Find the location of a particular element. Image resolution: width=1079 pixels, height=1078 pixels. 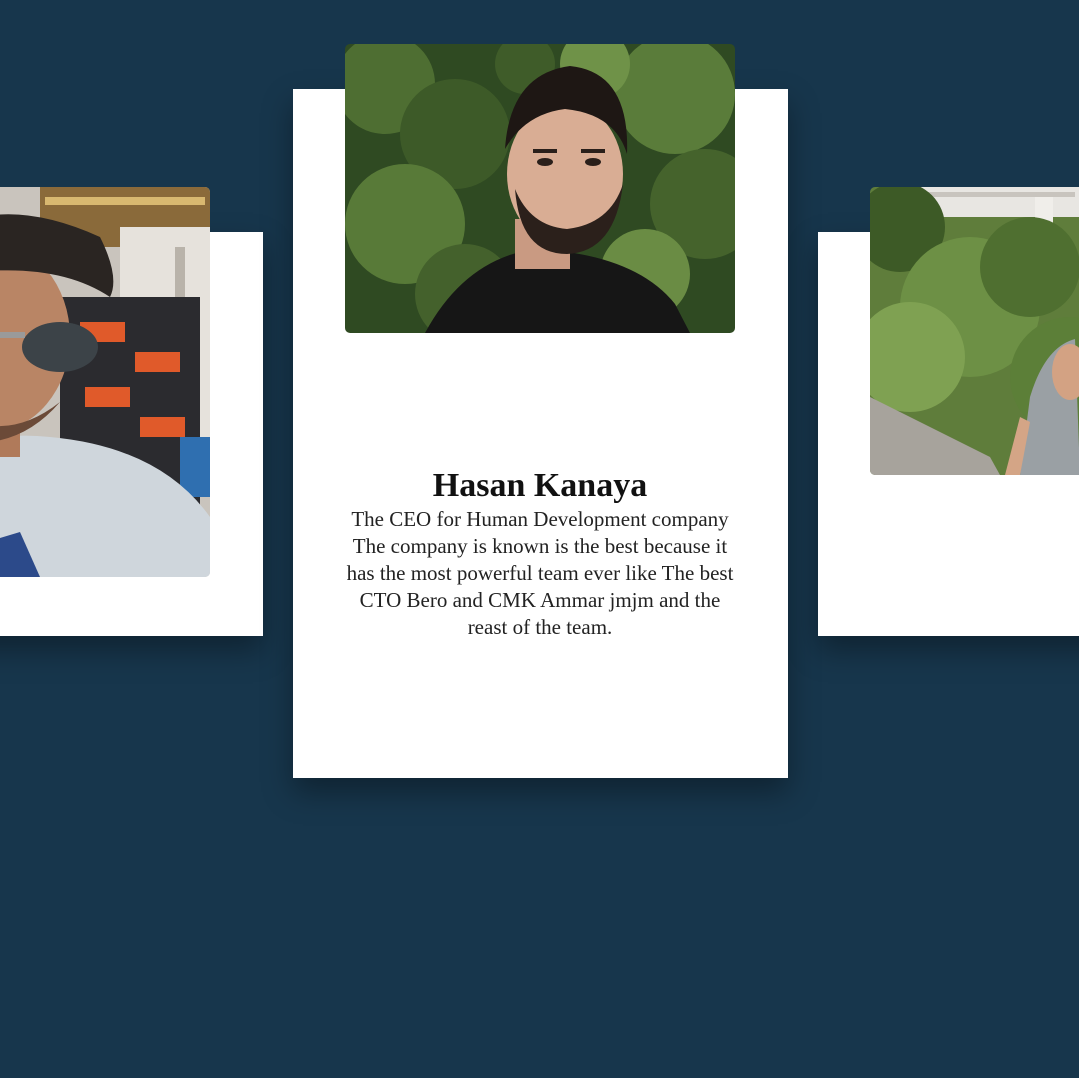

profile-photo-center is located at coordinates (540, 188).